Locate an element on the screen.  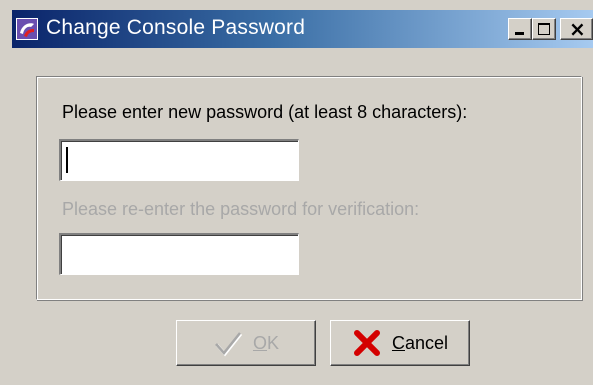
title-bar: Change Console Password × is located at coordinates (302, 29).